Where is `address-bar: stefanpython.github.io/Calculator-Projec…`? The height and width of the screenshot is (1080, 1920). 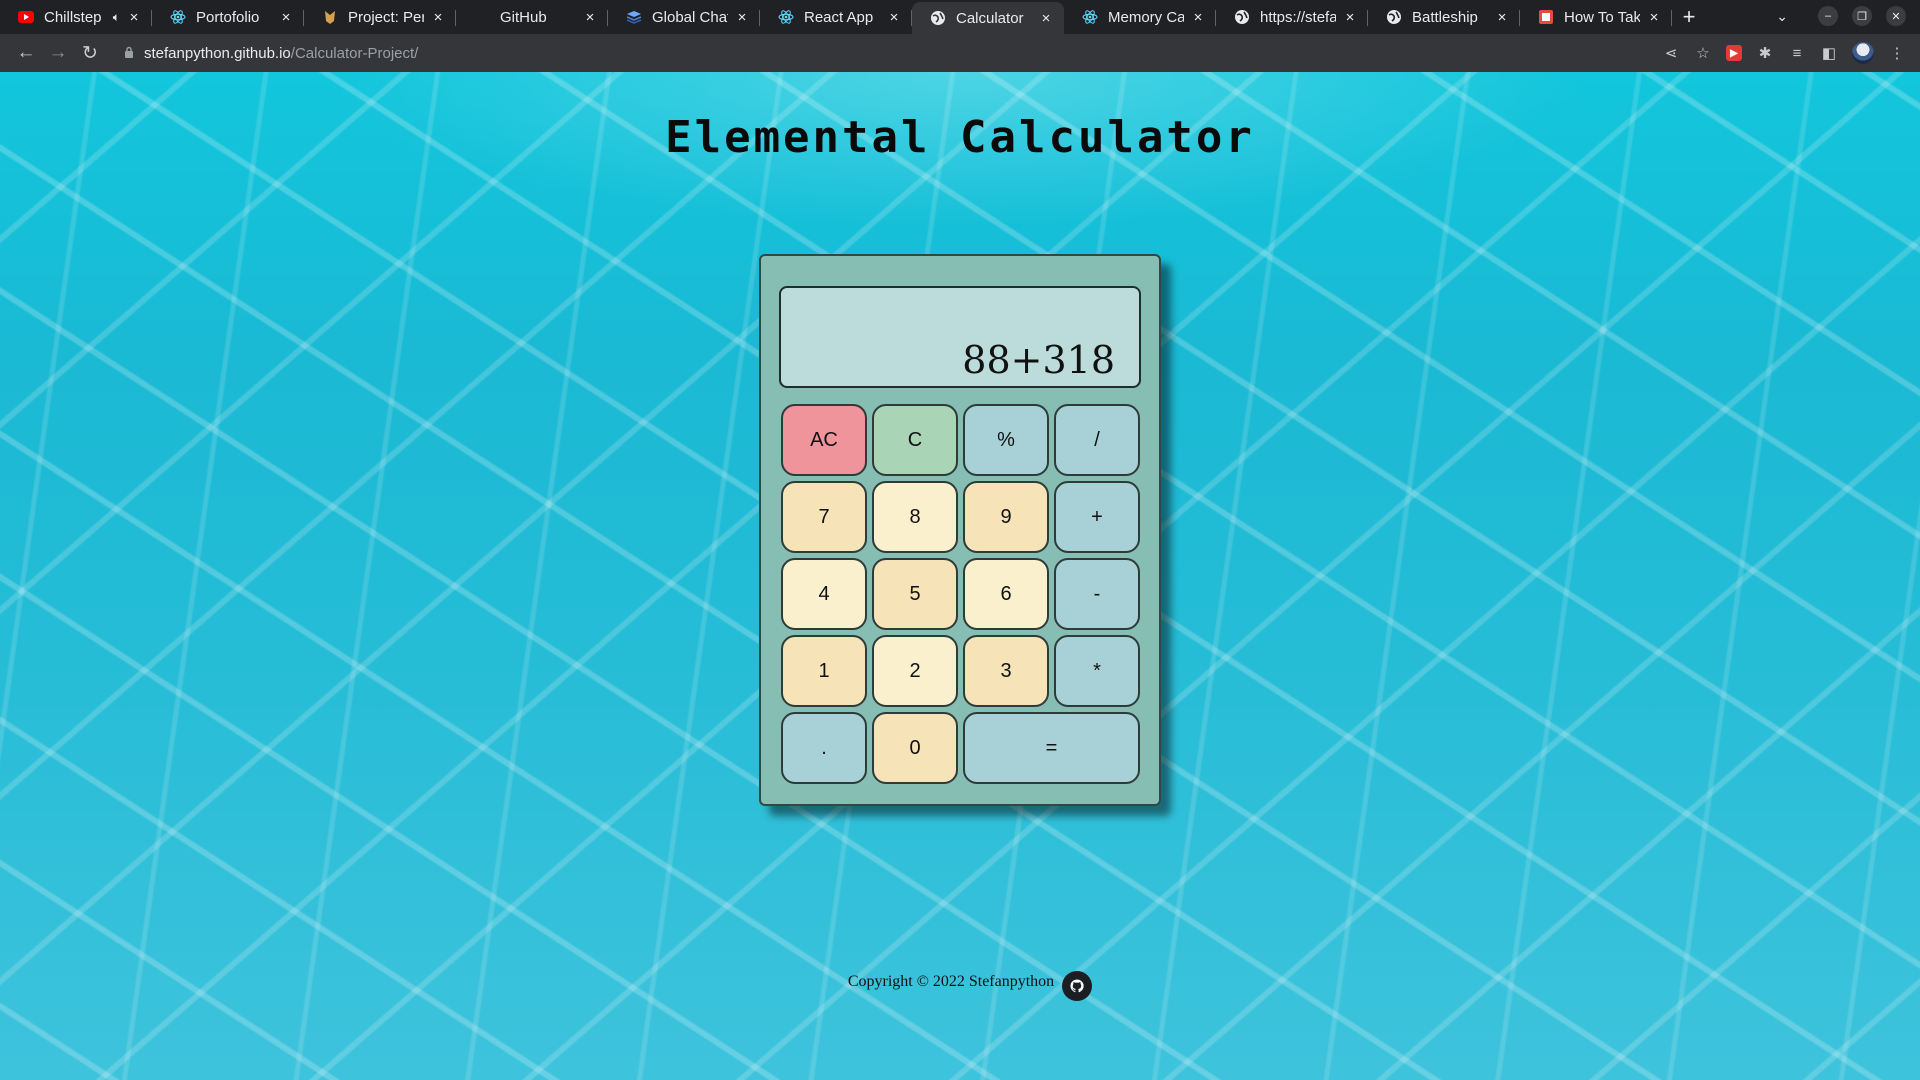 address-bar: stefanpython.github.io/Calculator-Projec… is located at coordinates (266, 53).